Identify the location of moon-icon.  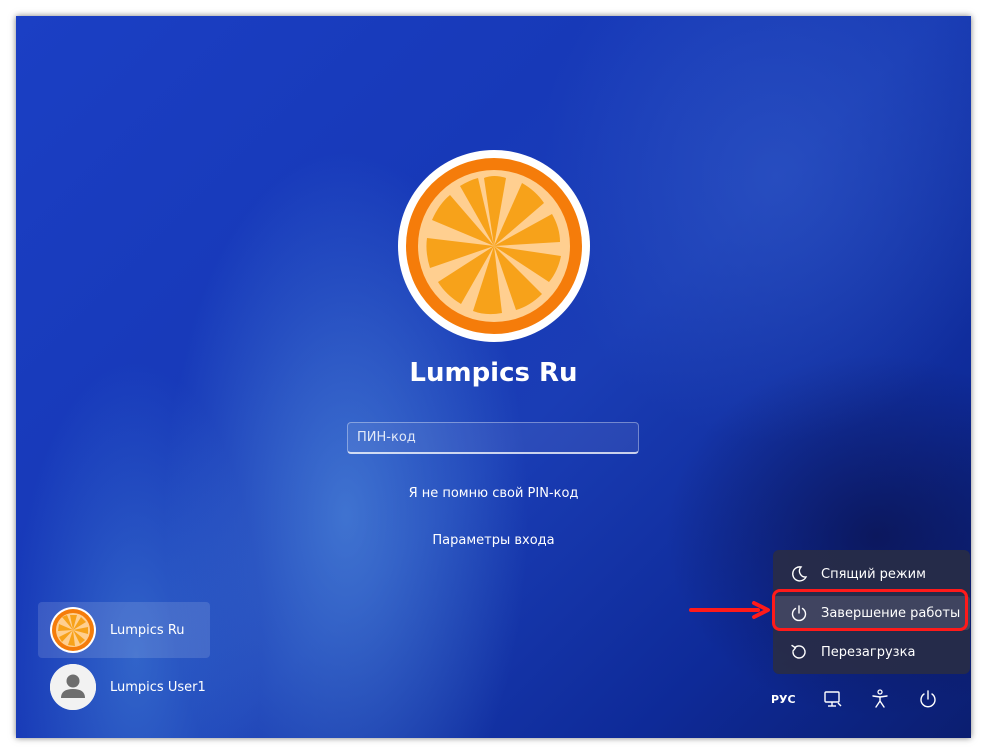
(800, 574).